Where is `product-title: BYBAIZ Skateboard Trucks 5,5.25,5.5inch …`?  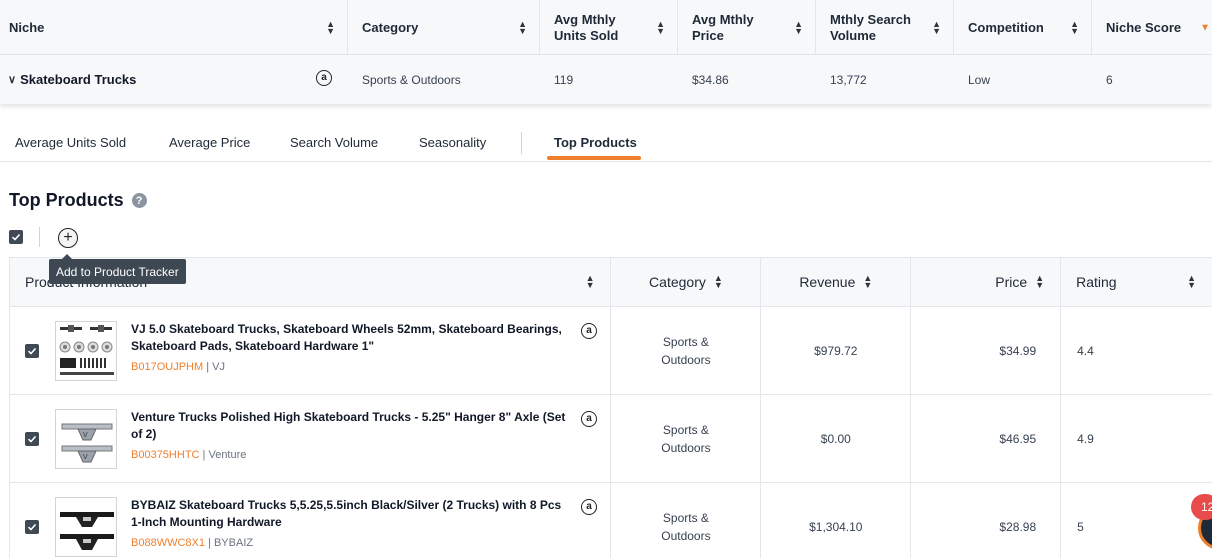
product-title: BYBAIZ Skateboard Trucks 5,5.25,5.5inch … is located at coordinates (351, 514).